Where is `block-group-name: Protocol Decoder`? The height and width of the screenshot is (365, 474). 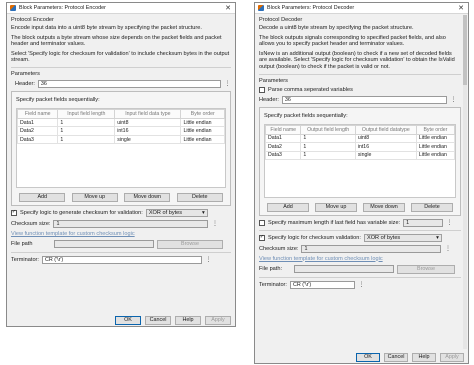 block-group-name: Protocol Decoder is located at coordinates (281, 20).